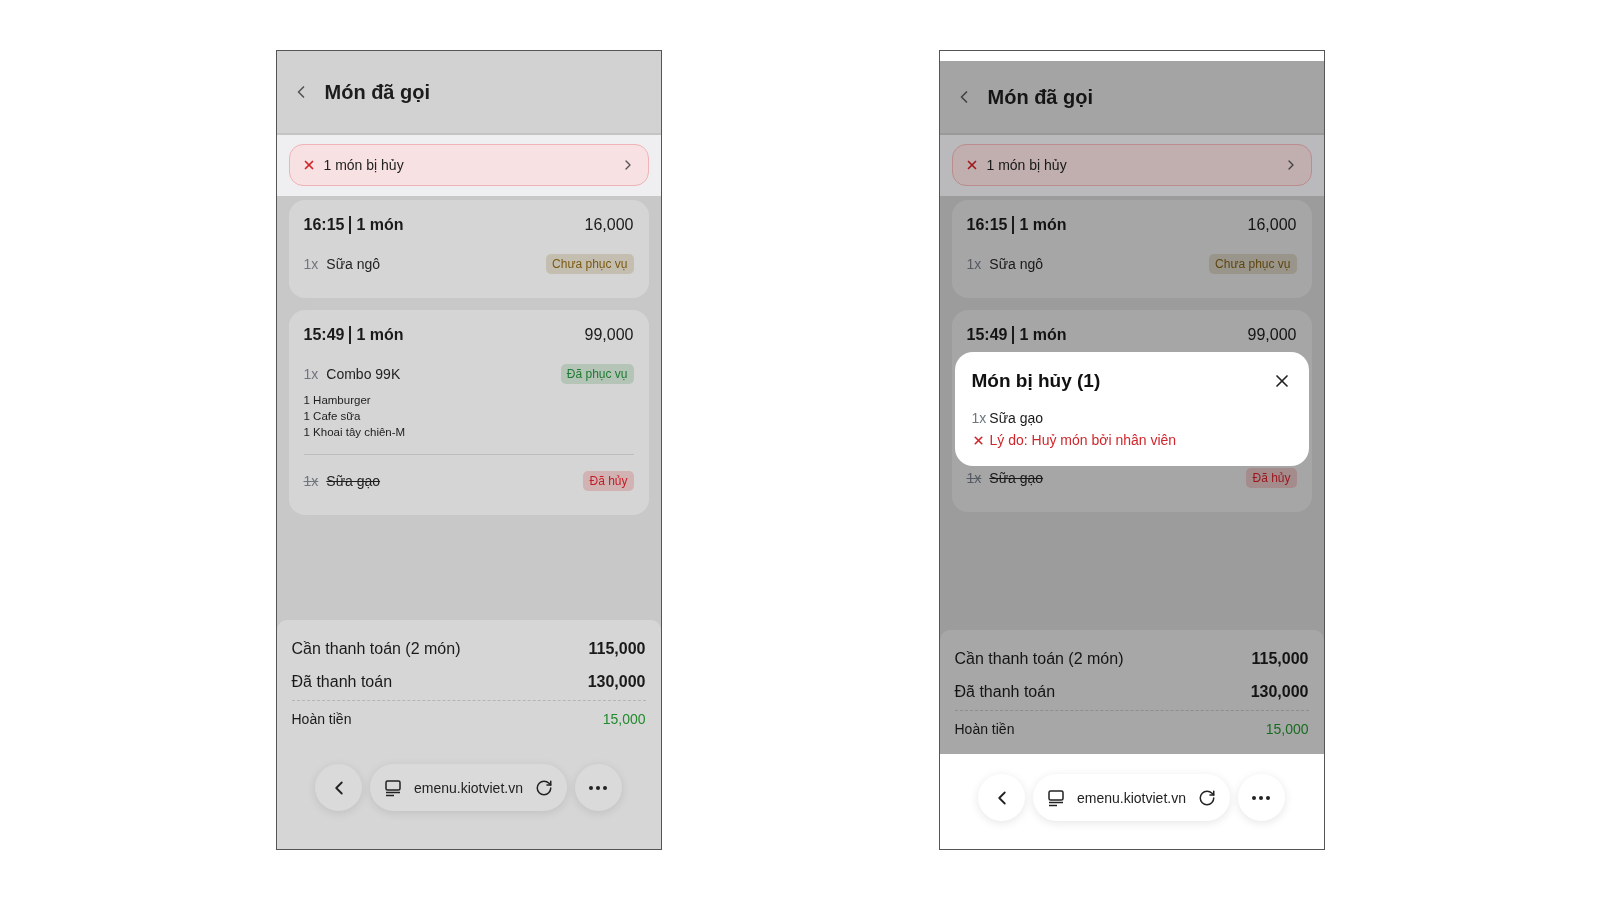 This screenshot has height=900, width=1600. Describe the element at coordinates (1036, 381) in the screenshot. I see `dialog-title: Món bị hủy (1)` at that location.